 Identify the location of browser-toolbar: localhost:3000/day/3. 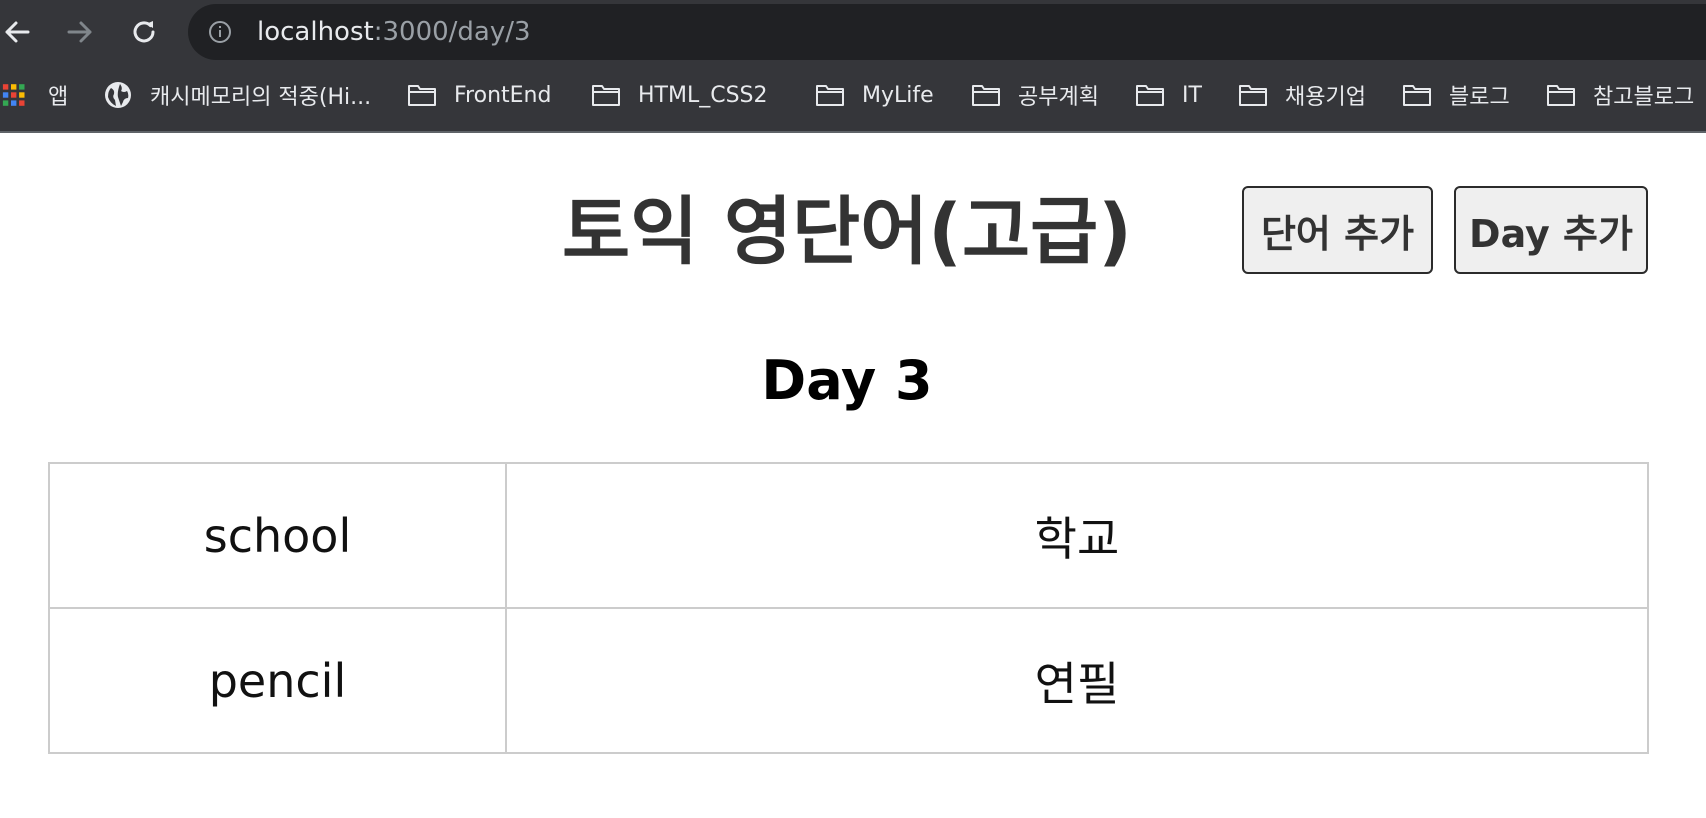
(853, 32).